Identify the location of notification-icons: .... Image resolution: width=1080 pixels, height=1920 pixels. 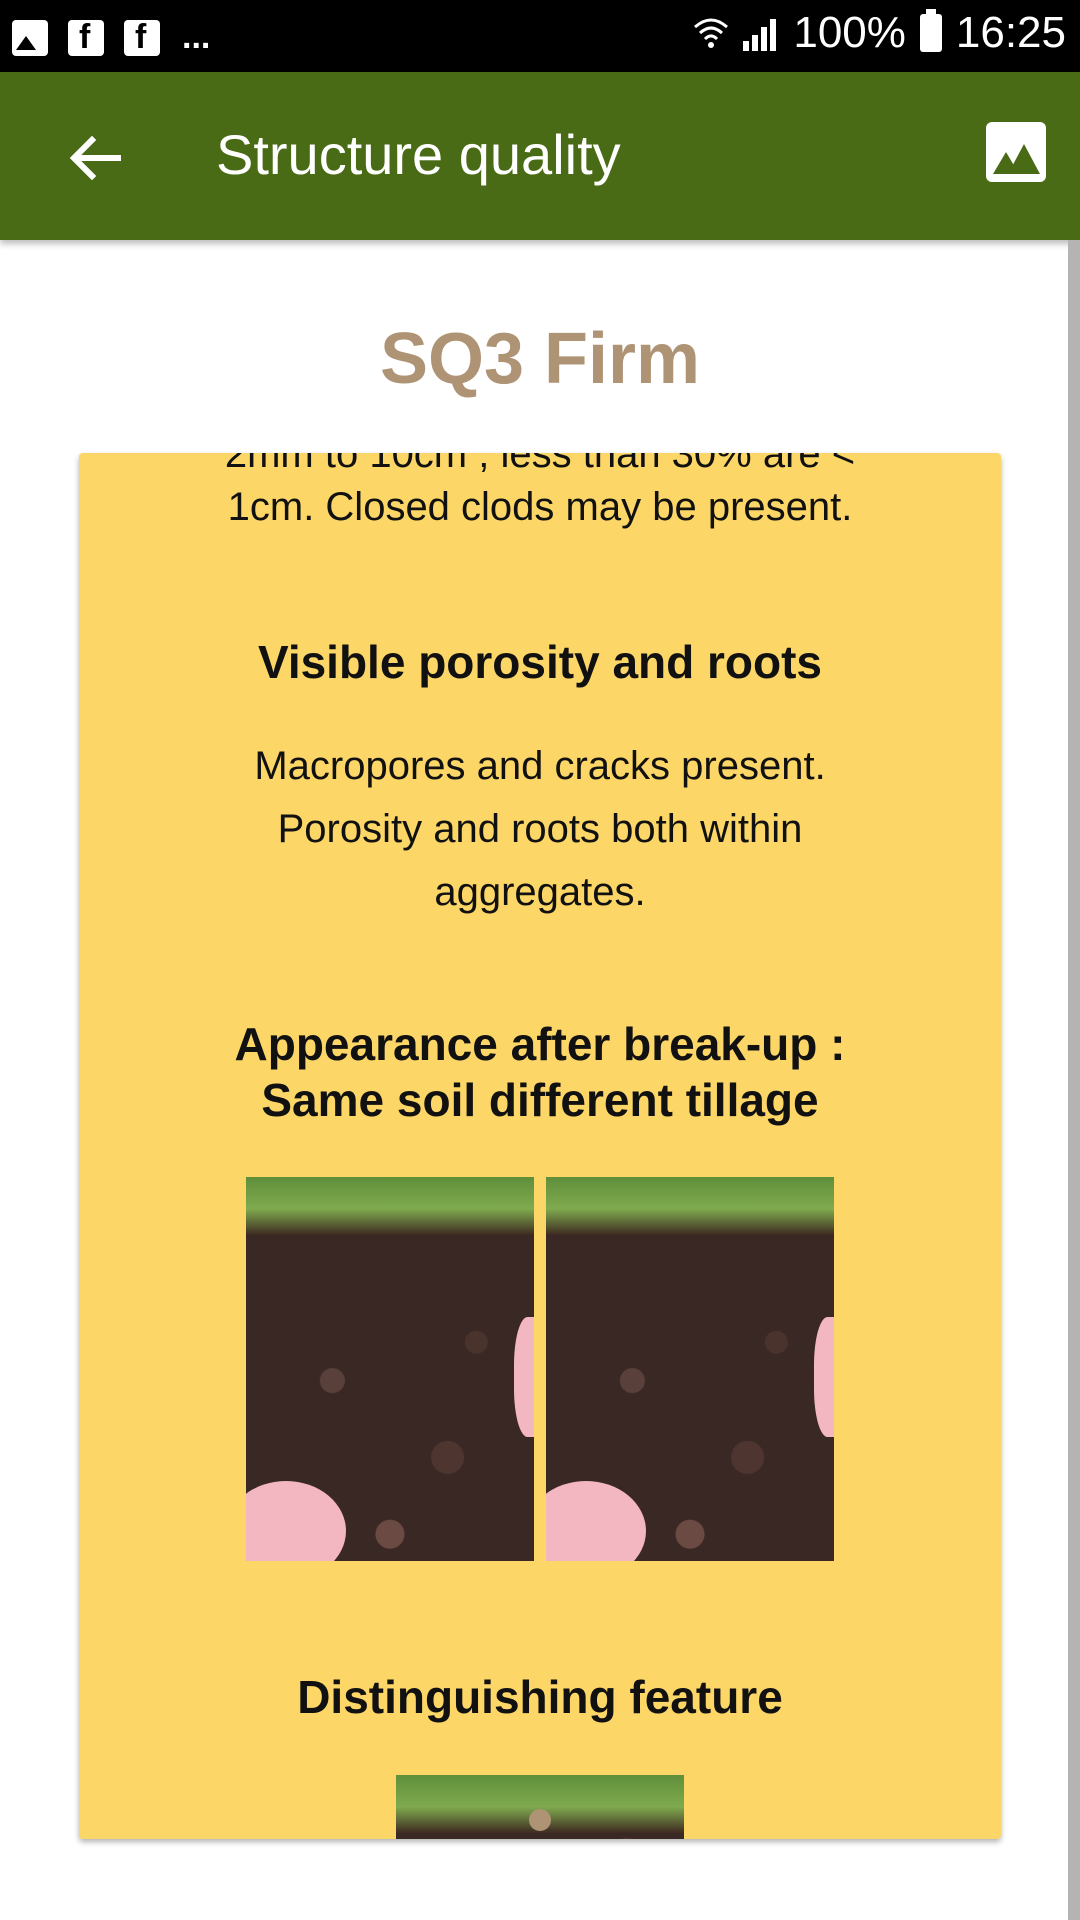
(111, 37).